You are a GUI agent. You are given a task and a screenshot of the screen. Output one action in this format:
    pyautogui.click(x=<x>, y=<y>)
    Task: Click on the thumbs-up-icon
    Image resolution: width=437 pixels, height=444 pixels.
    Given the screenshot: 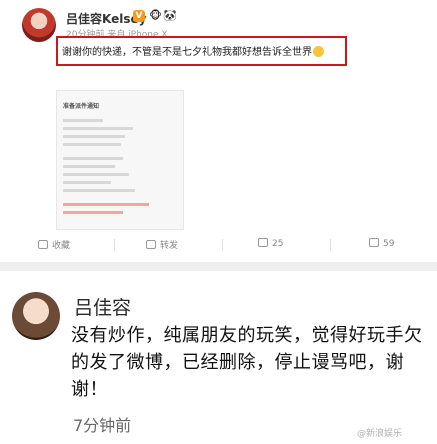 What is the action you would take?
    pyautogui.click(x=374, y=242)
    